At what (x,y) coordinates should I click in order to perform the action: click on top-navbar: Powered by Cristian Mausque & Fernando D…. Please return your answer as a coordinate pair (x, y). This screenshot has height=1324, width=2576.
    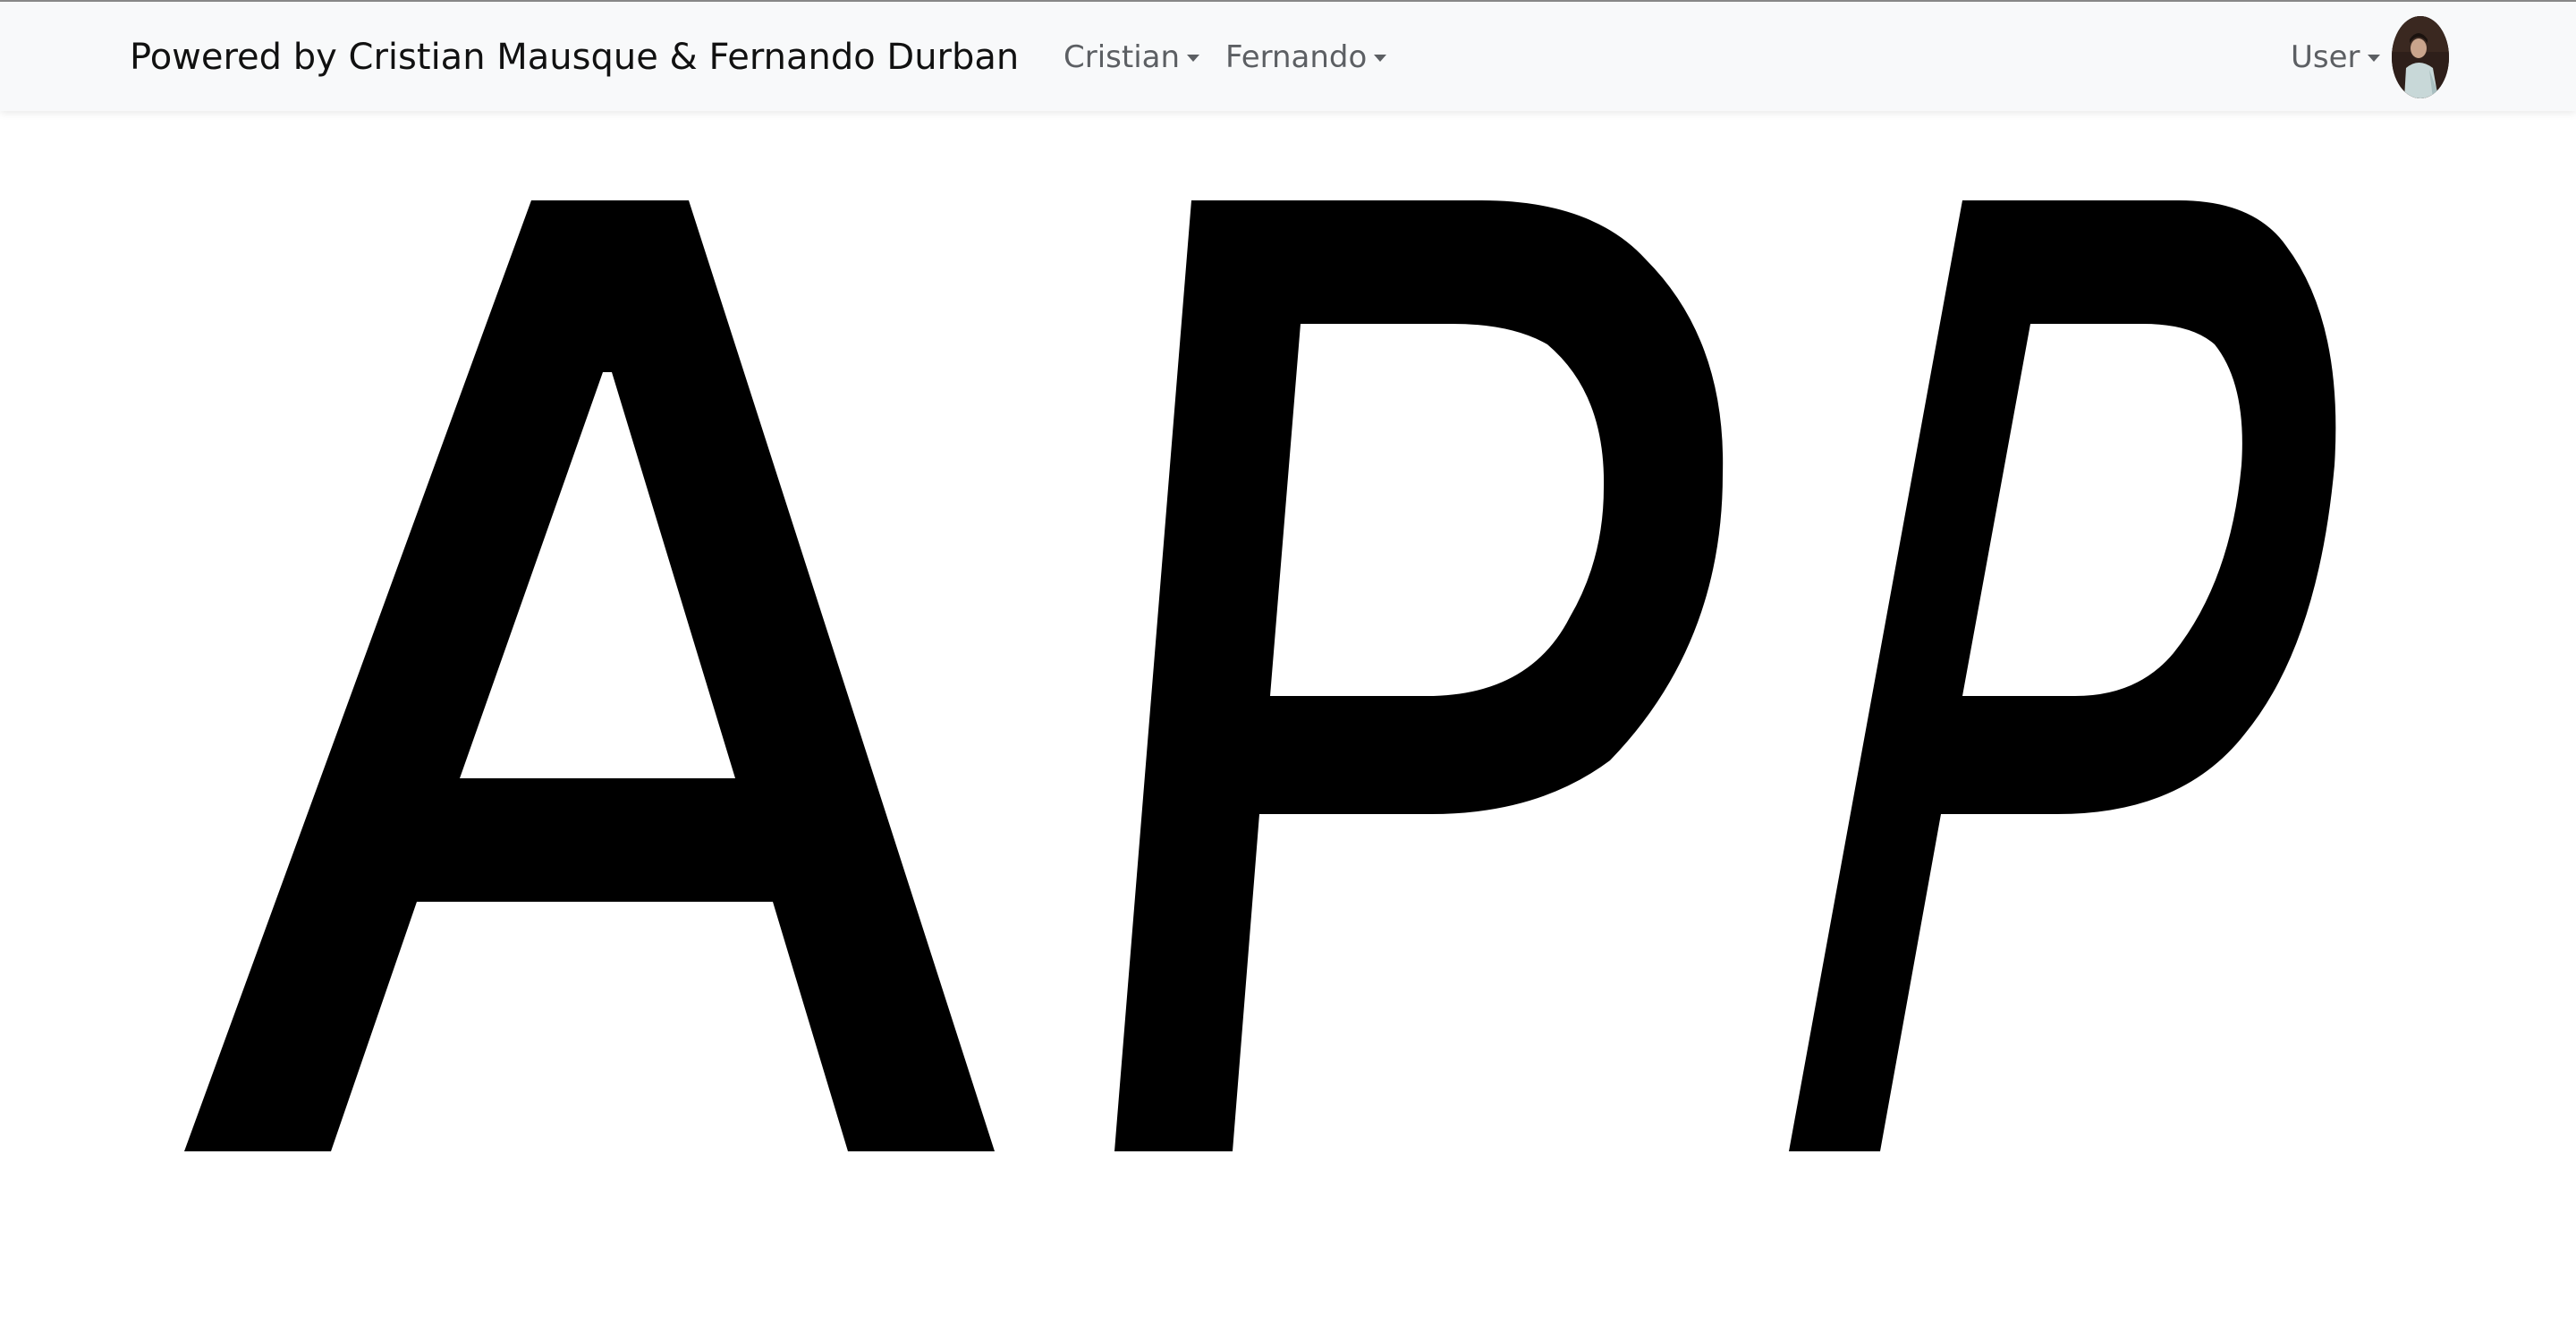
    Looking at the image, I should click on (1288, 56).